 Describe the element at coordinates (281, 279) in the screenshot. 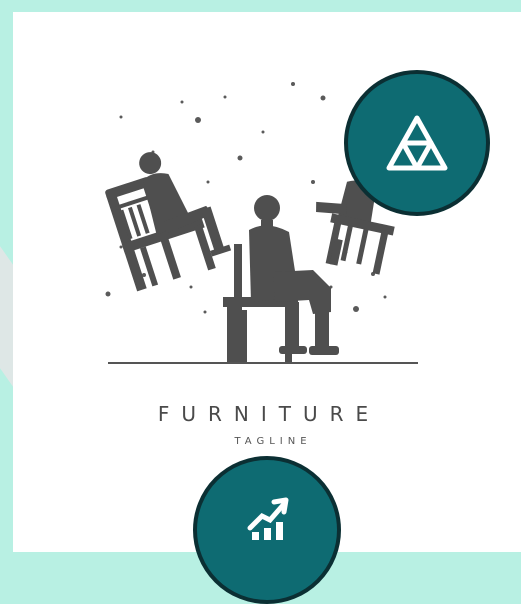

I see `center-chair-figure` at that location.